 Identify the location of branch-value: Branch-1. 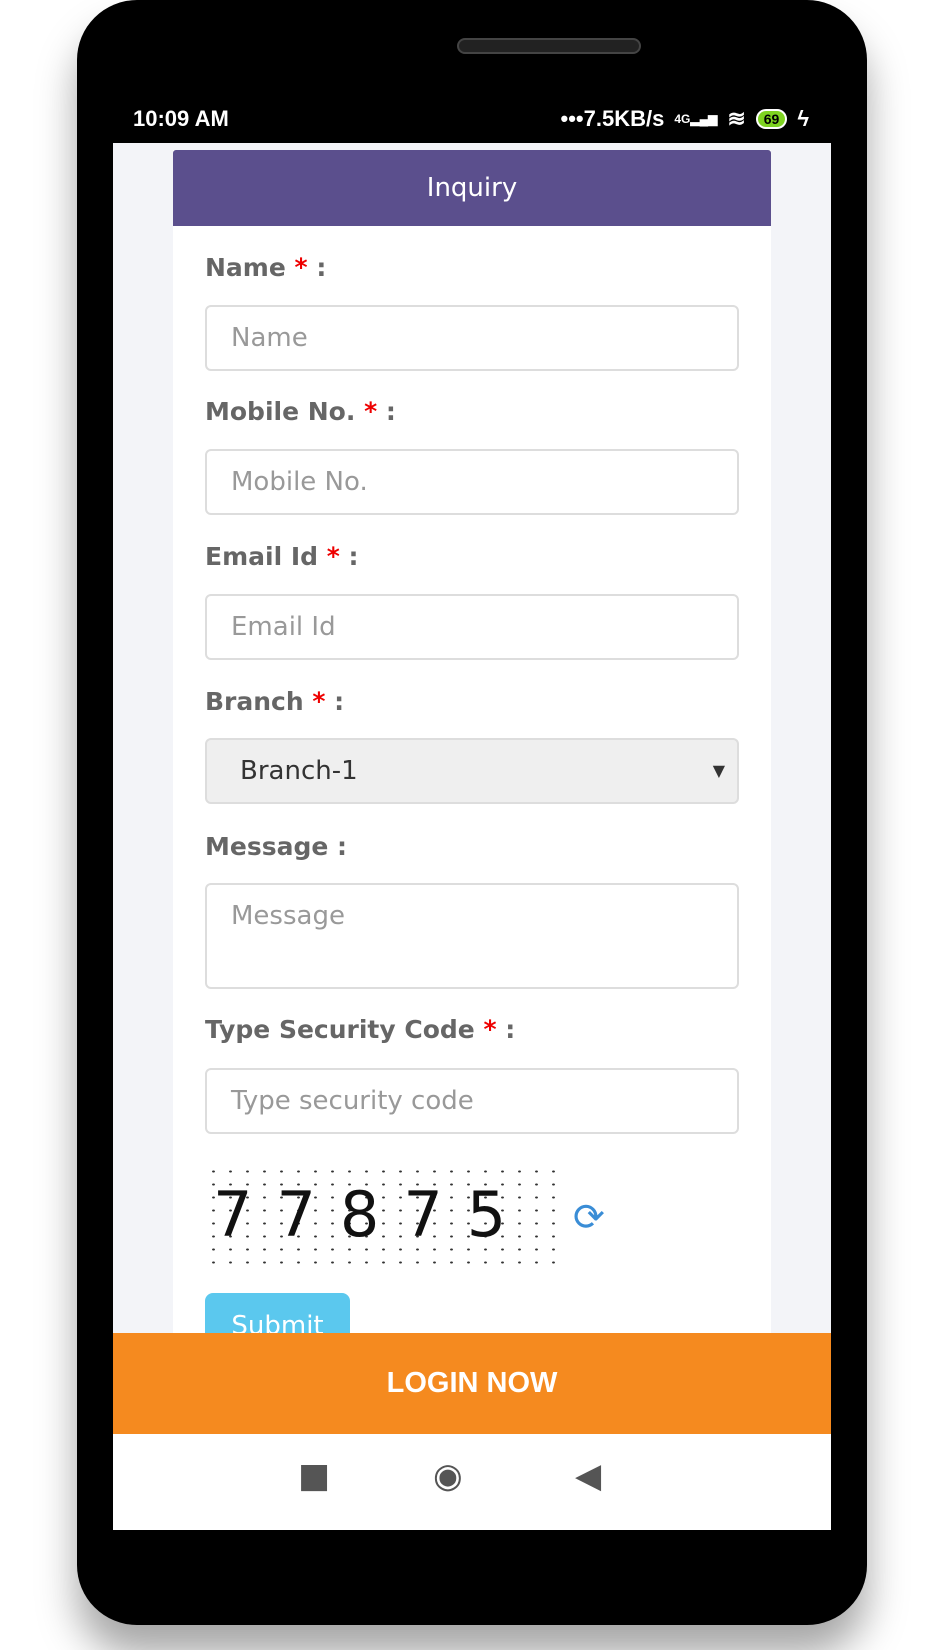
(299, 771).